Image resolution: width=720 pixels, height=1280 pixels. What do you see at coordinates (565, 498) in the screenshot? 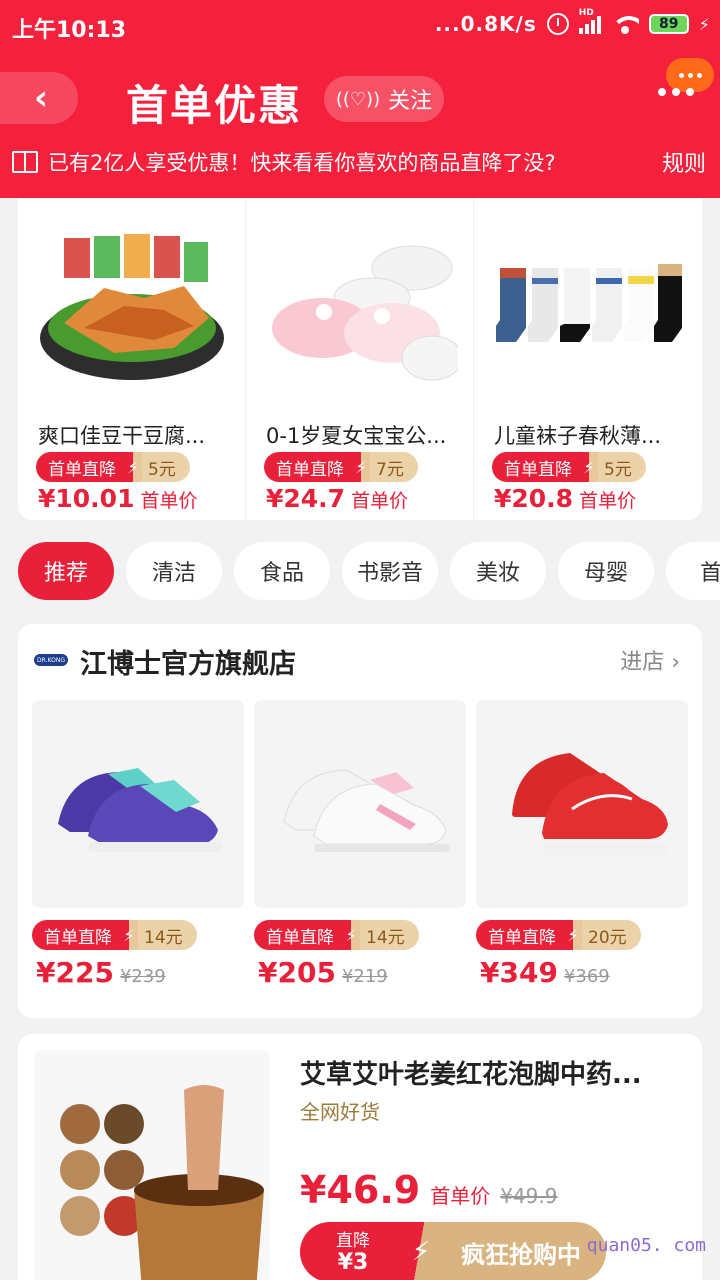
I see `product-price: ¥20.8 首单价` at bounding box center [565, 498].